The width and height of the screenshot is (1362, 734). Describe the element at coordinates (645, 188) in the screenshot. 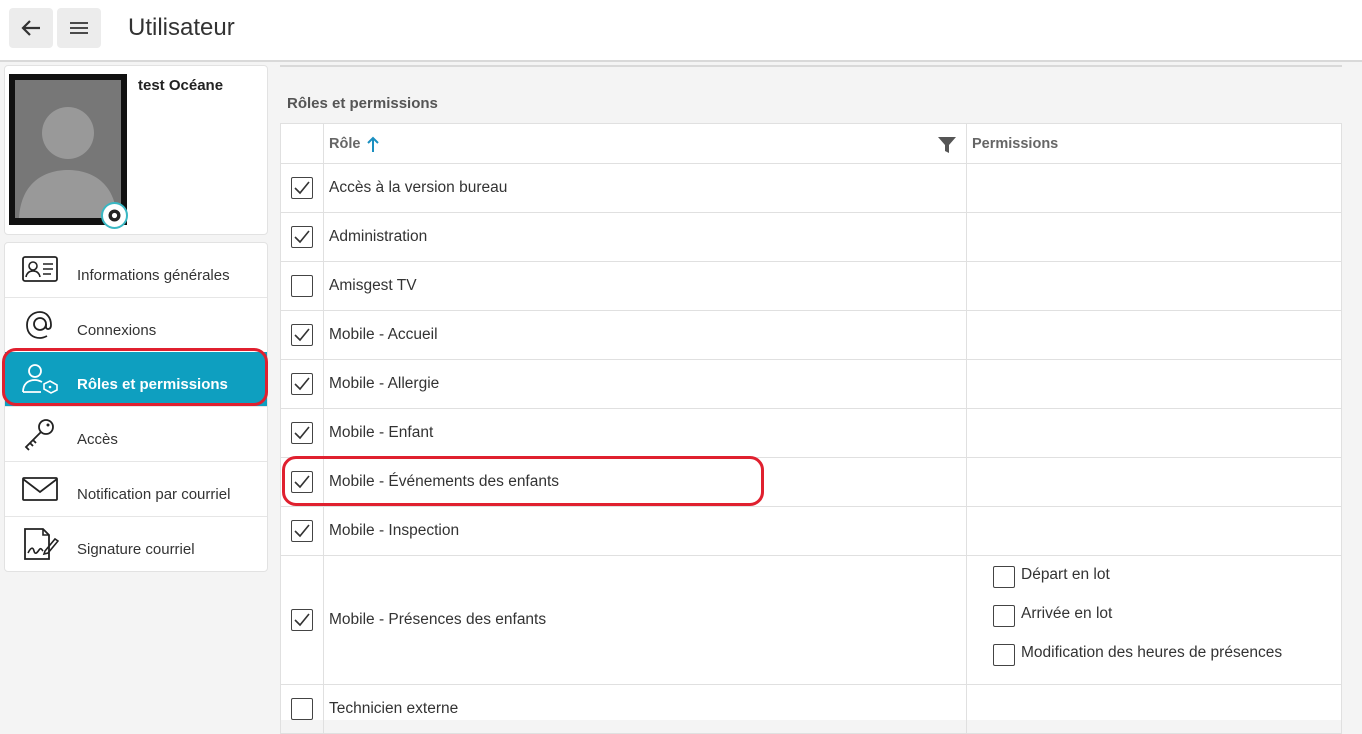

I see `role-label: Accès à la version bureau` at that location.